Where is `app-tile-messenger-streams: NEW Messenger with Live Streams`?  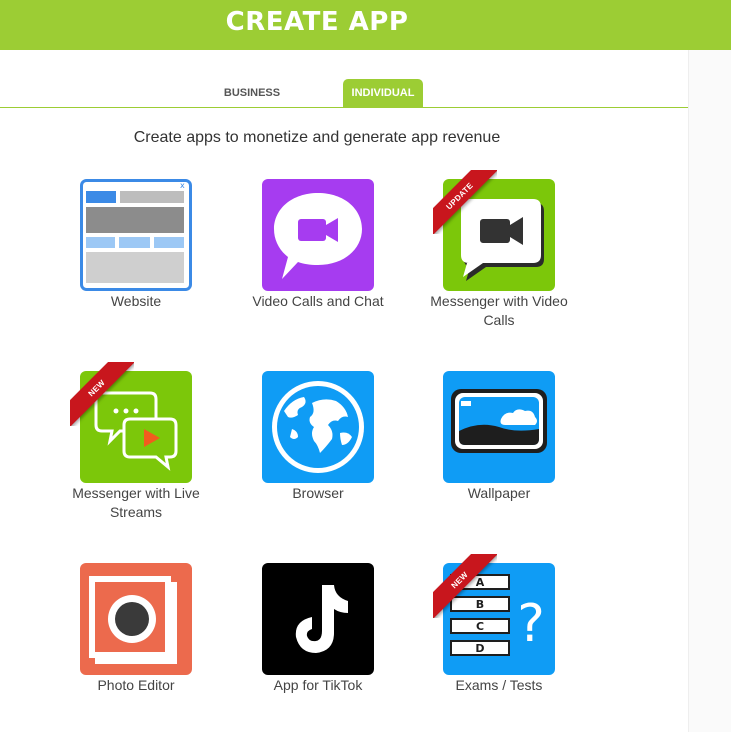
app-tile-messenger-streams: NEW Messenger with Live Streams is located at coordinates (136, 442).